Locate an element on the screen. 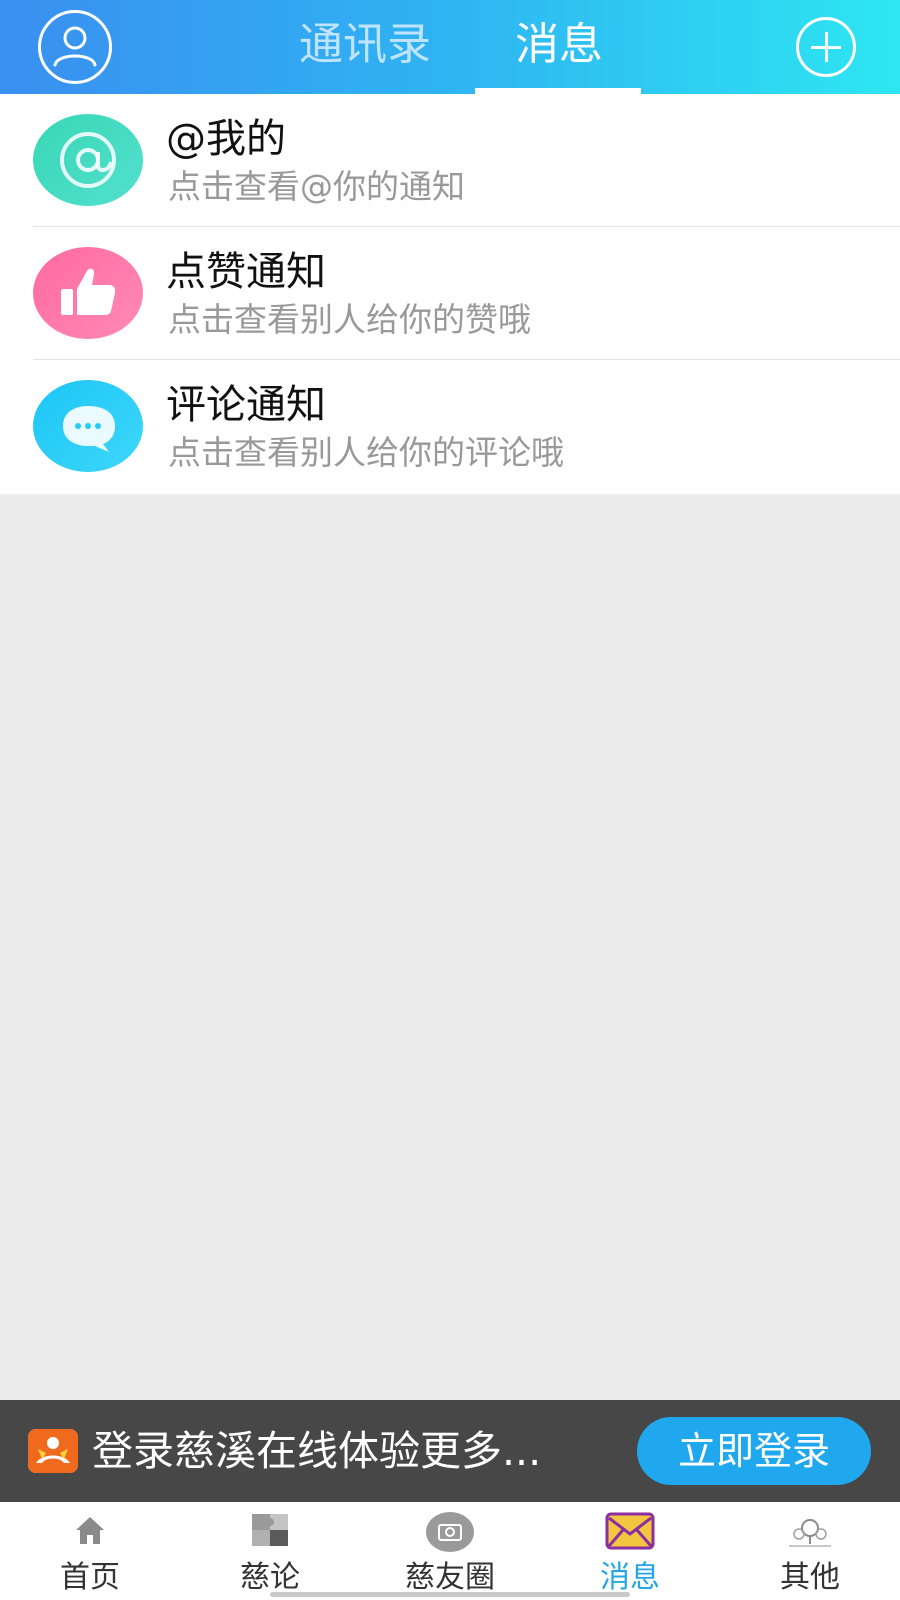 This screenshot has height=1600, width=900. camera-icon is located at coordinates (450, 1532).